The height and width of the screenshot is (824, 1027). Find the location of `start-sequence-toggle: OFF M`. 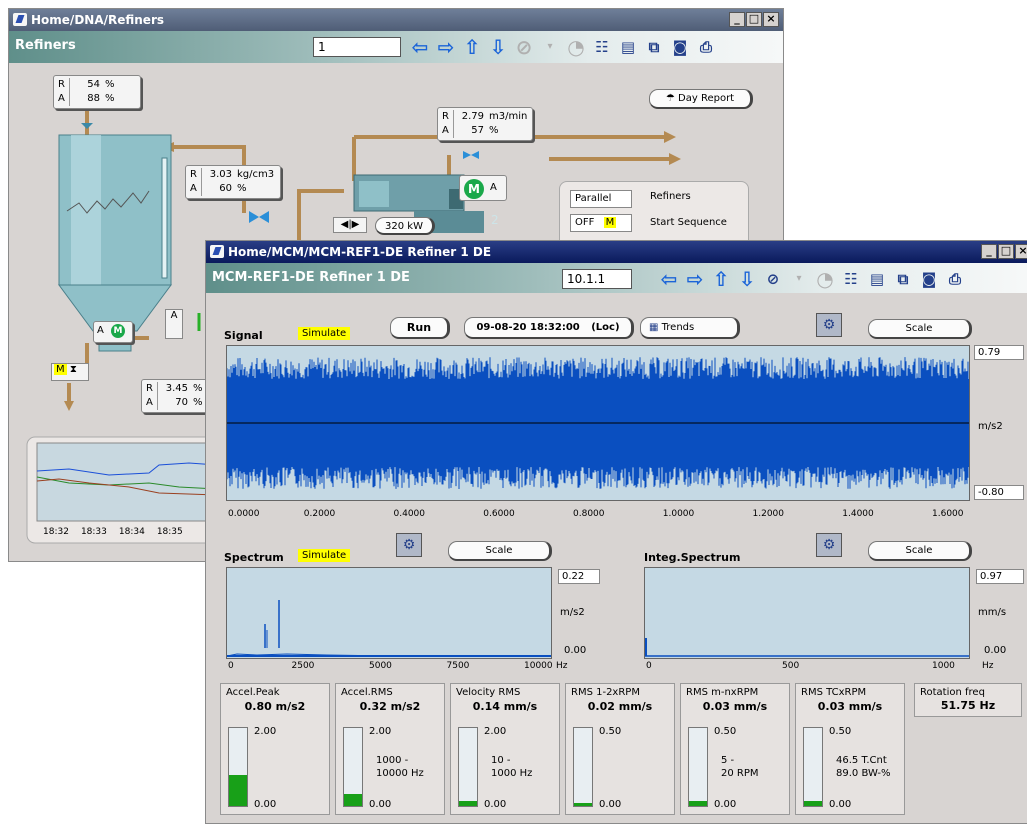

start-sequence-toggle: OFF M is located at coordinates (601, 223).